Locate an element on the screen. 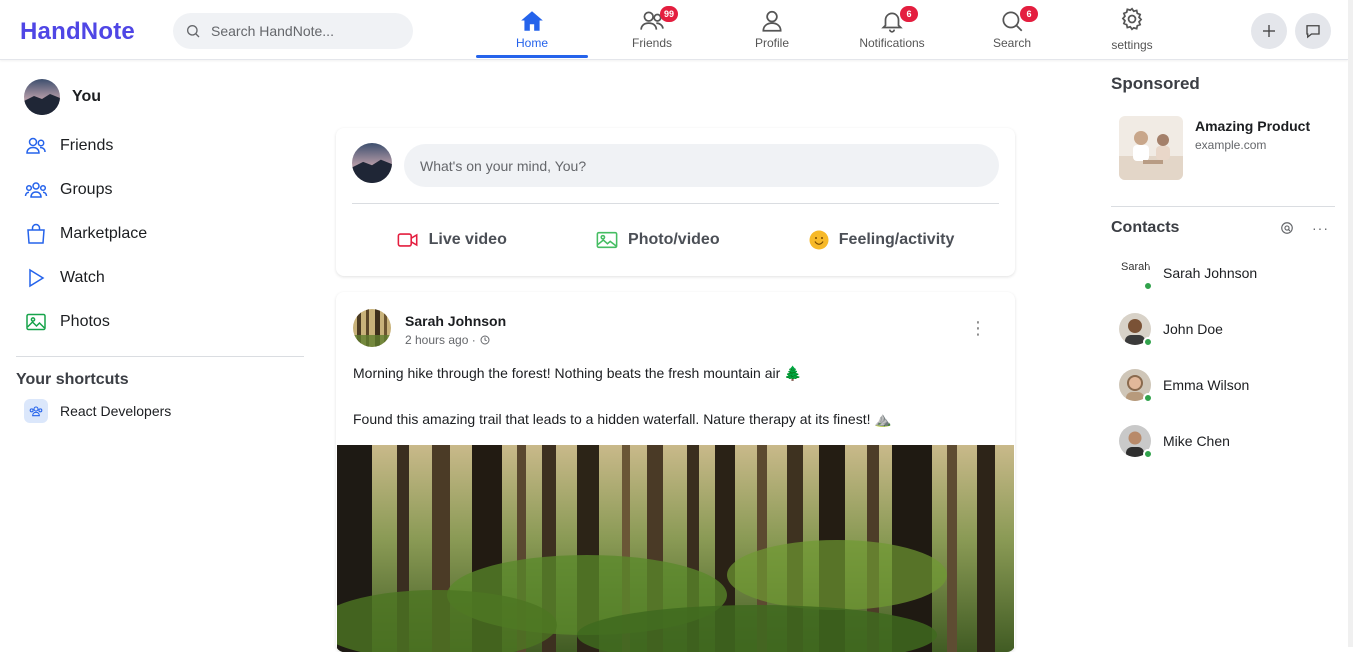 Image resolution: width=1353 pixels, height=652 pixels. post-author-name: Sarah Johnson is located at coordinates (455, 321).